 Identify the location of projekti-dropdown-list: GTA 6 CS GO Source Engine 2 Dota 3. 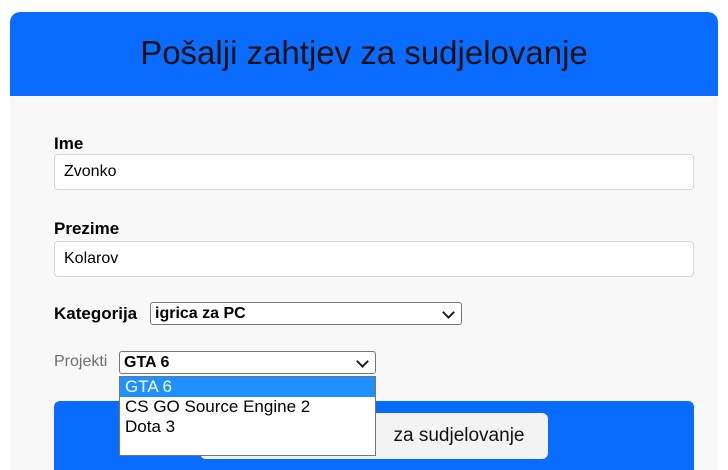
(247, 416).